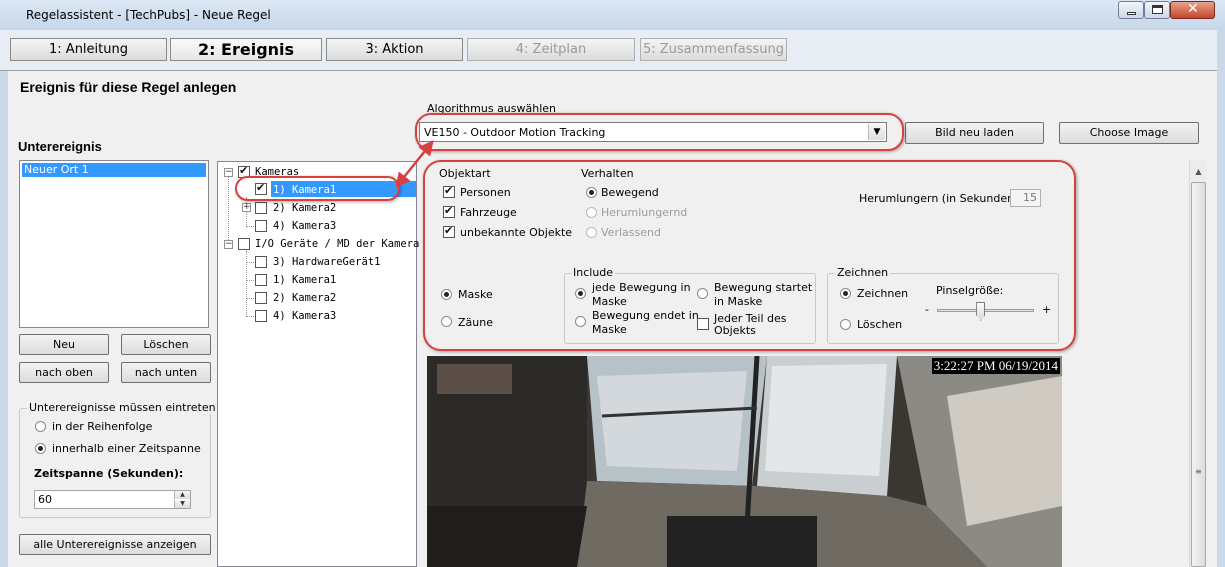 The height and width of the screenshot is (567, 1225). I want to click on order-label: in der Reihenfolge, so click(102, 426).